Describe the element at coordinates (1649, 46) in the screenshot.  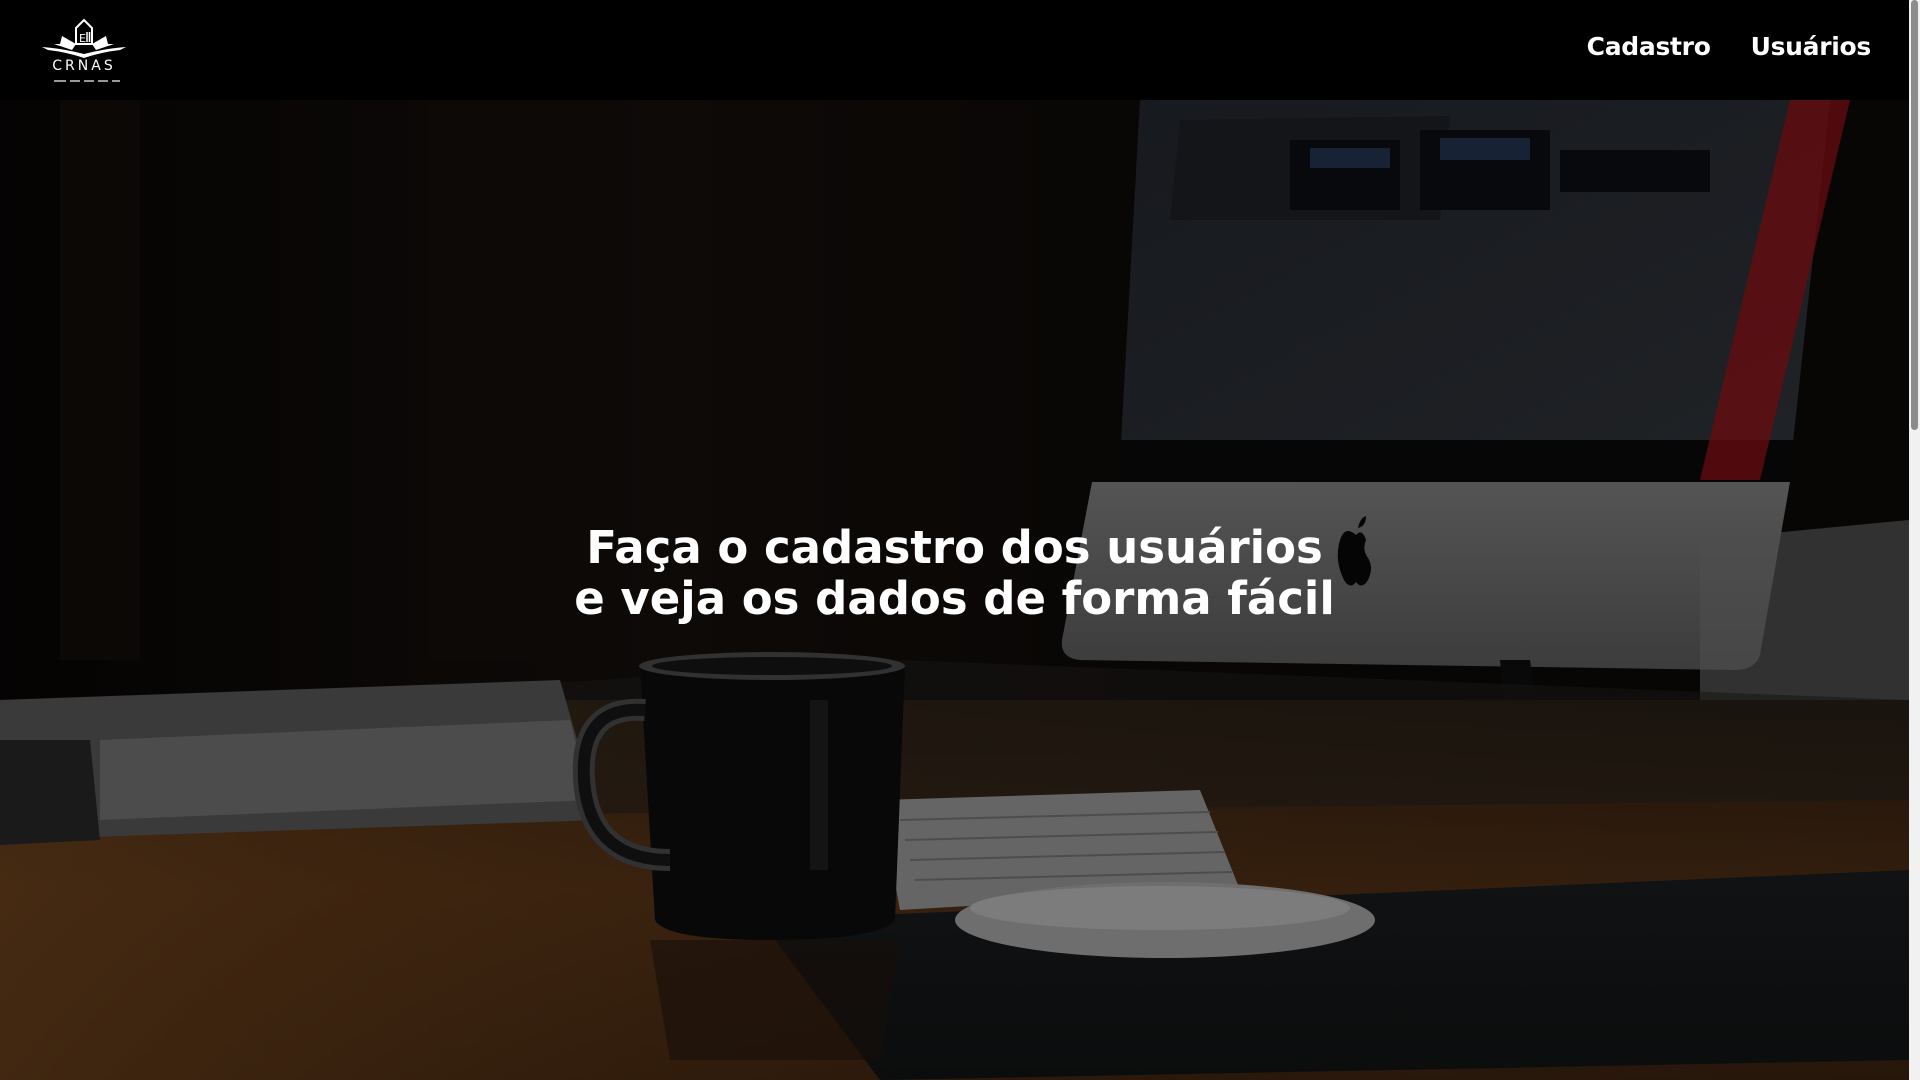
I see `nav-link-cadastro: Cadastro` at that location.